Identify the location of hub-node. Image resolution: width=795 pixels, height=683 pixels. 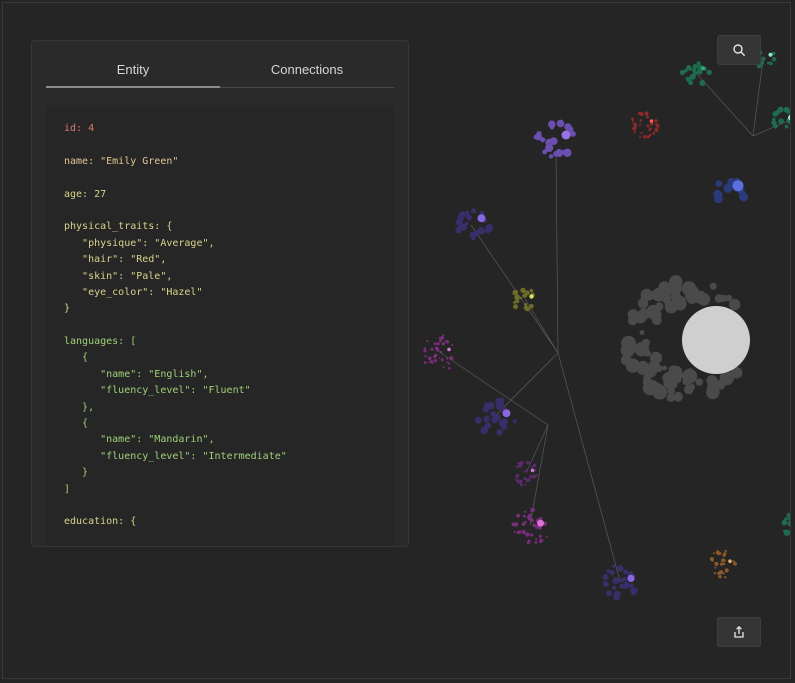
(716, 340).